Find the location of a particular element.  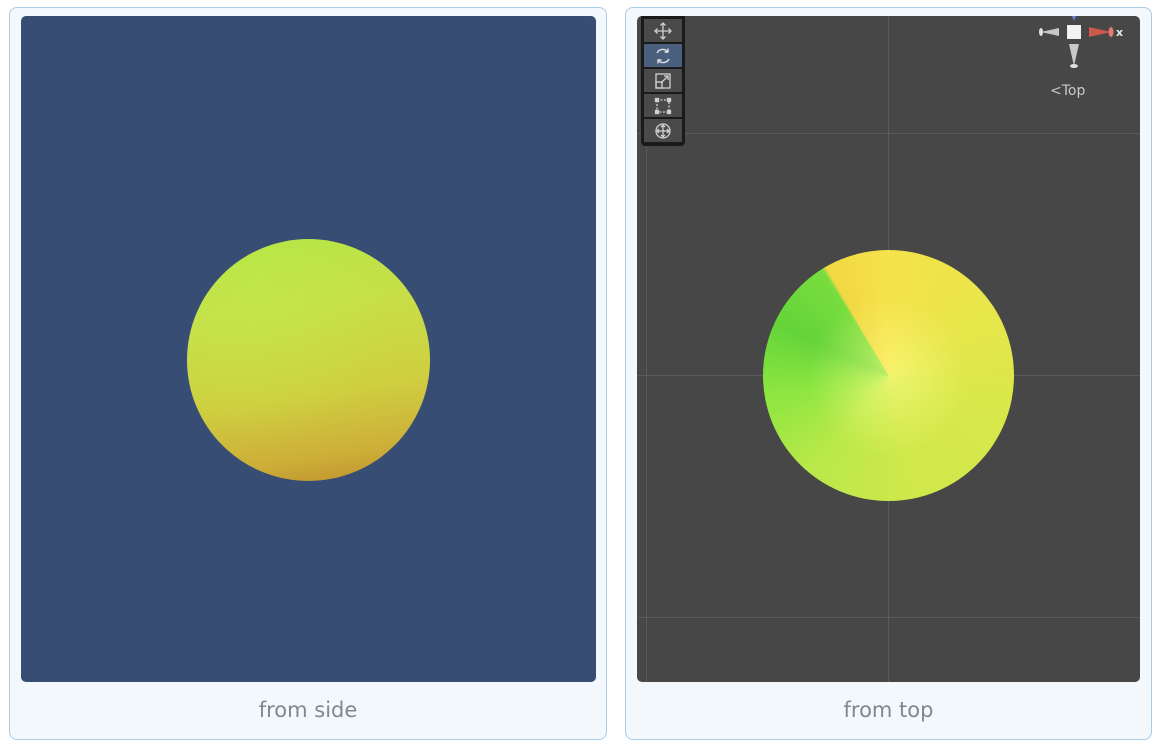

axis-gizmo-icon: x is located at coordinates (1081, 42).